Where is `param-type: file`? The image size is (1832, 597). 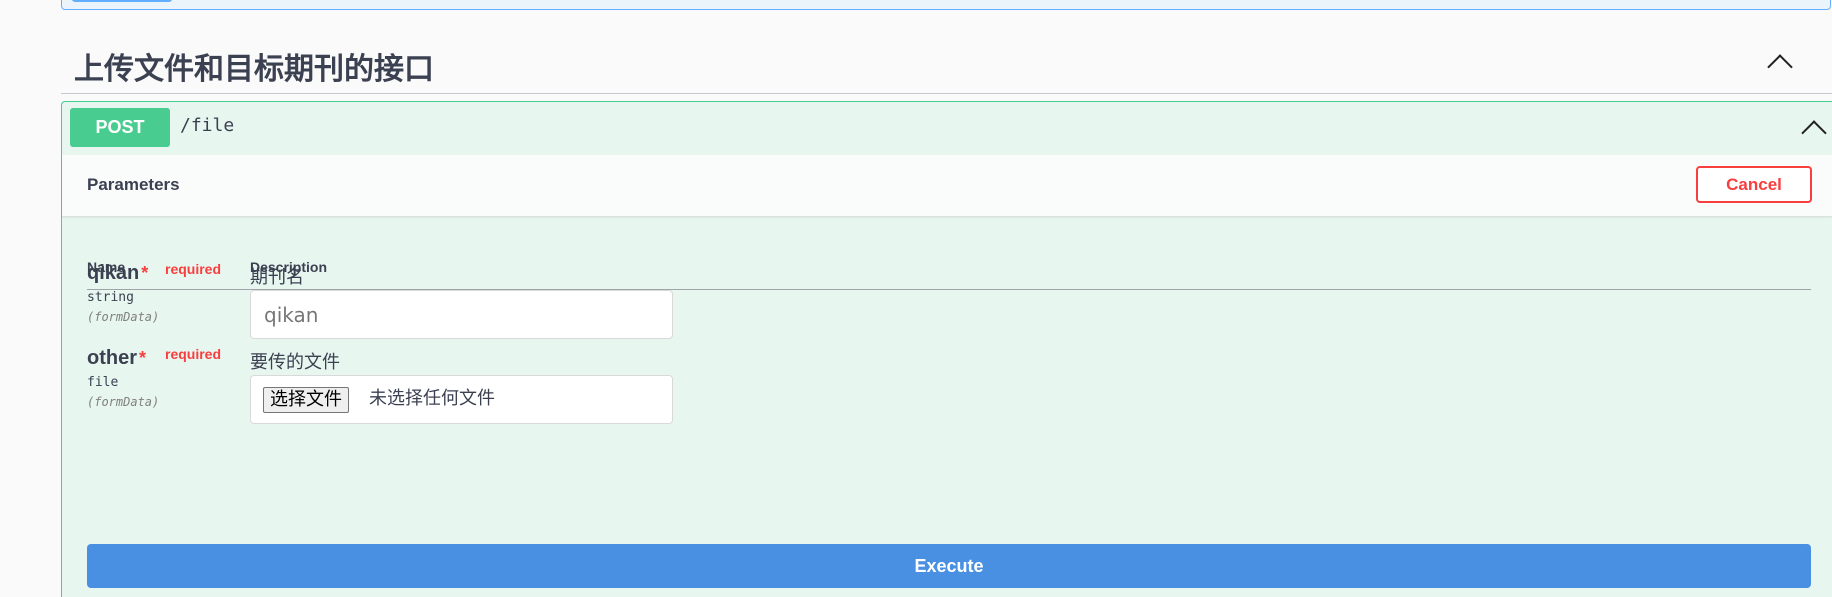
param-type: file is located at coordinates (103, 382).